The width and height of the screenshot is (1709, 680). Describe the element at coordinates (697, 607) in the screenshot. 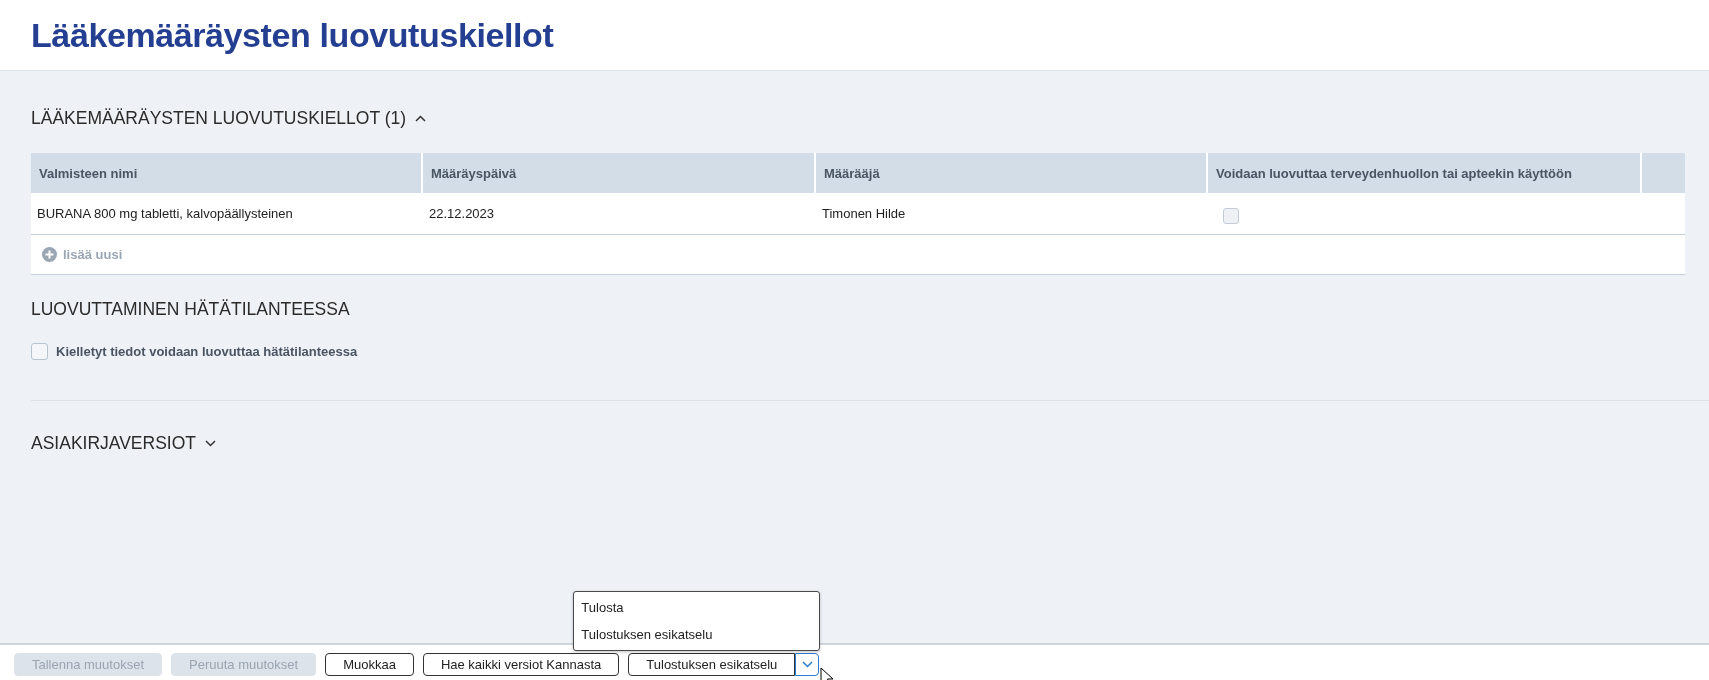

I see `menu-item: Tulosta` at that location.